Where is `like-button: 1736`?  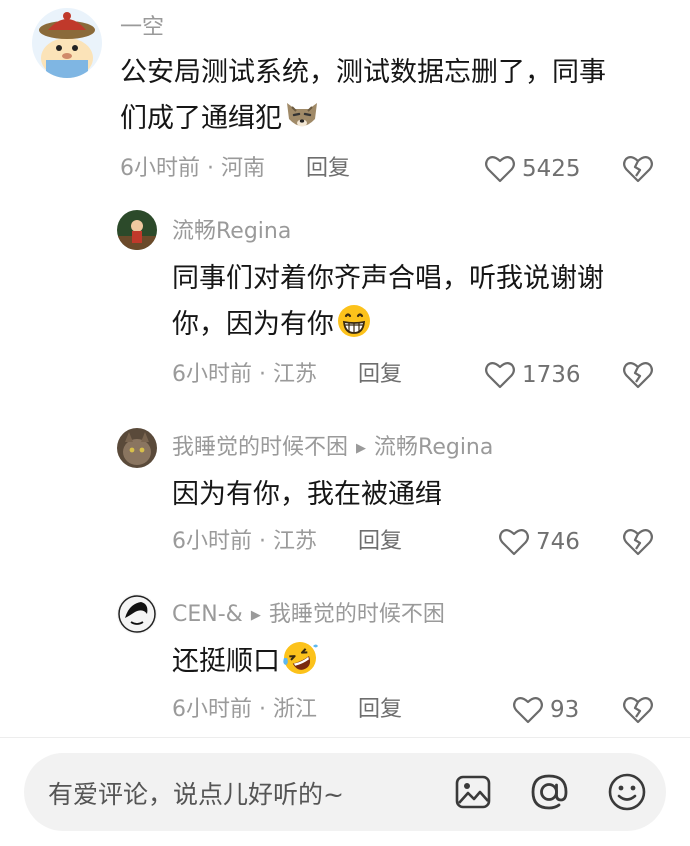 like-button: 1736 is located at coordinates (532, 375).